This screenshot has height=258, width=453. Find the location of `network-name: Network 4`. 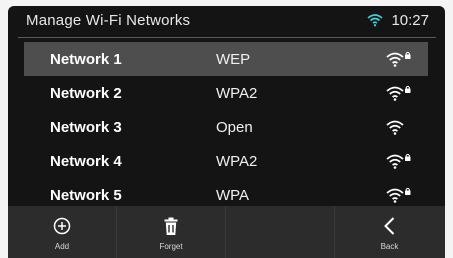

network-name: Network 4 is located at coordinates (86, 161).